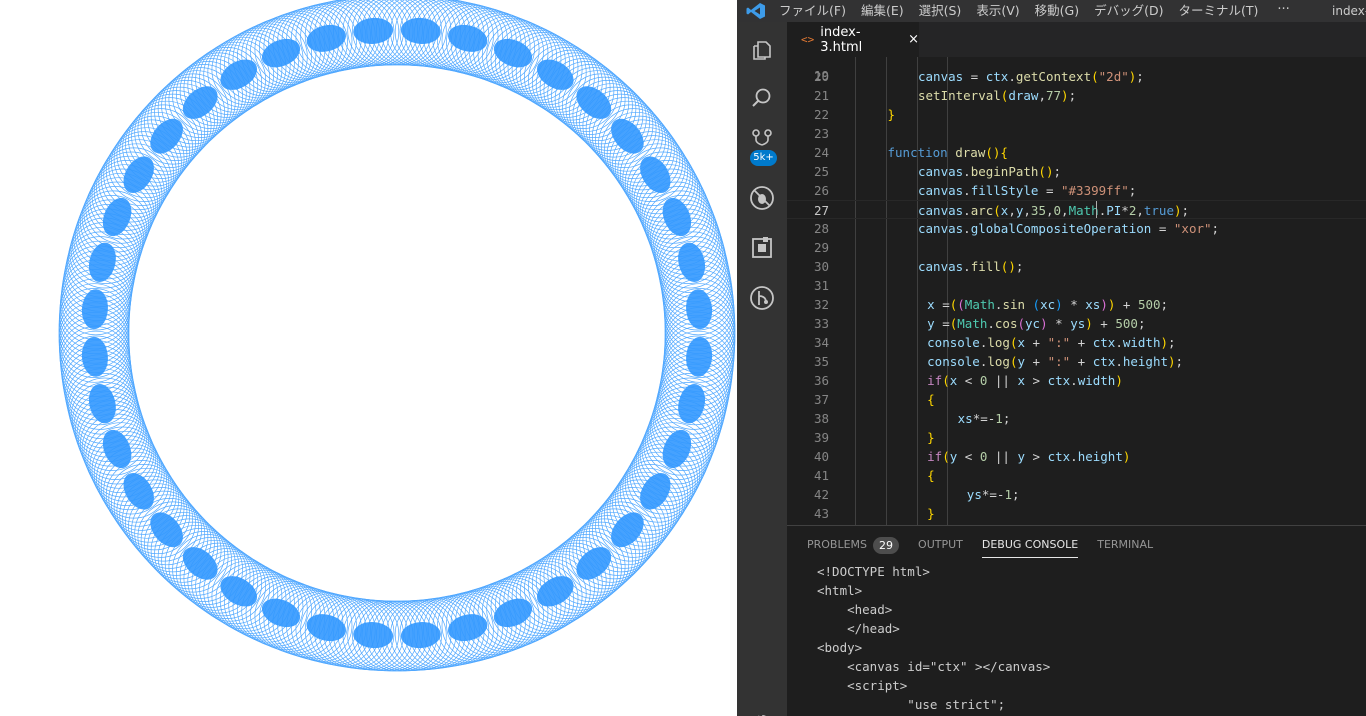 The image size is (1366, 716). What do you see at coordinates (821, 494) in the screenshot?
I see `line-number: 42` at bounding box center [821, 494].